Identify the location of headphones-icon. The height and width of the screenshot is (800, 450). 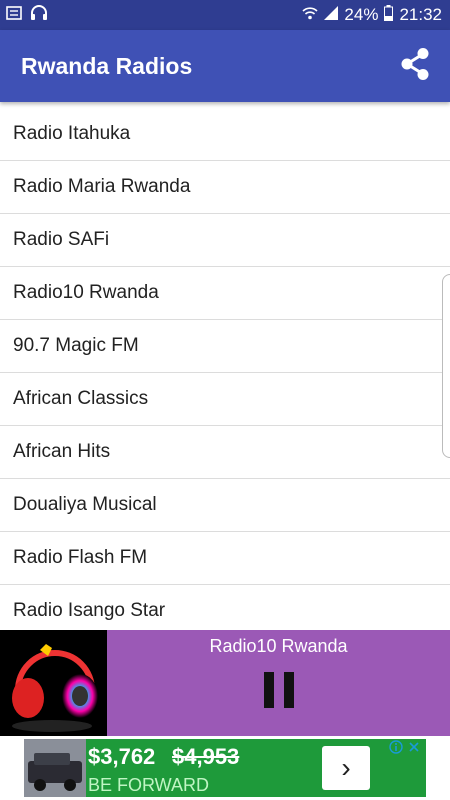
(39, 15).